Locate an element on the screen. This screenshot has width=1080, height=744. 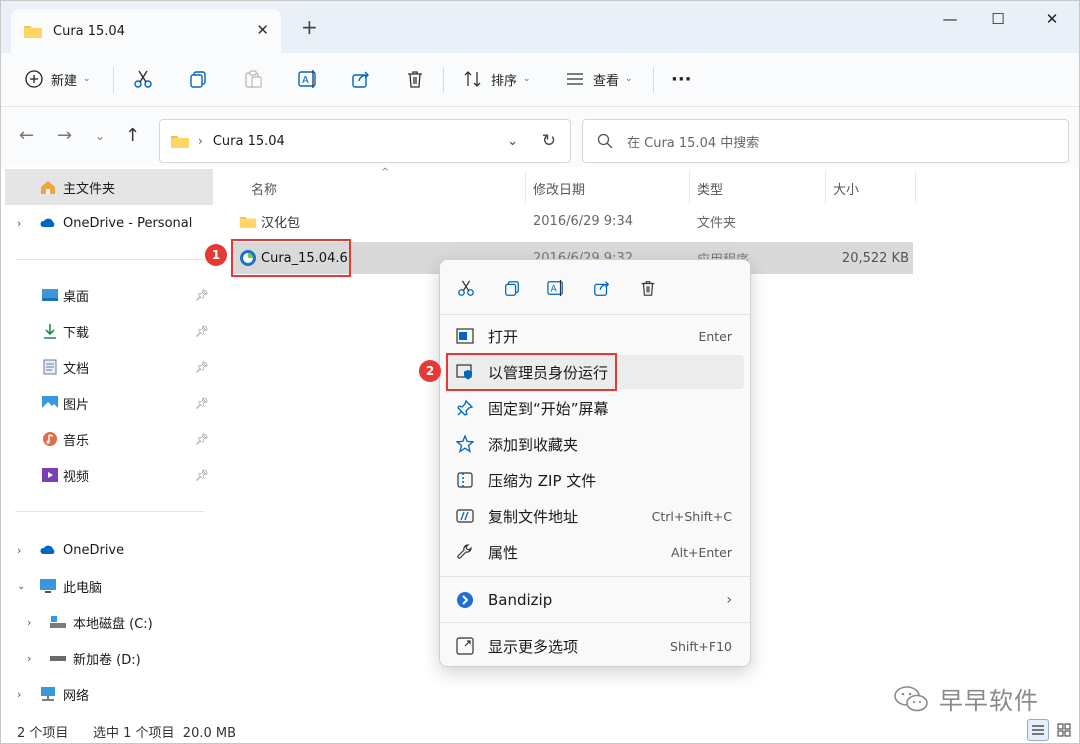
new-button: 新建 ⌄ is located at coordinates (58, 79).